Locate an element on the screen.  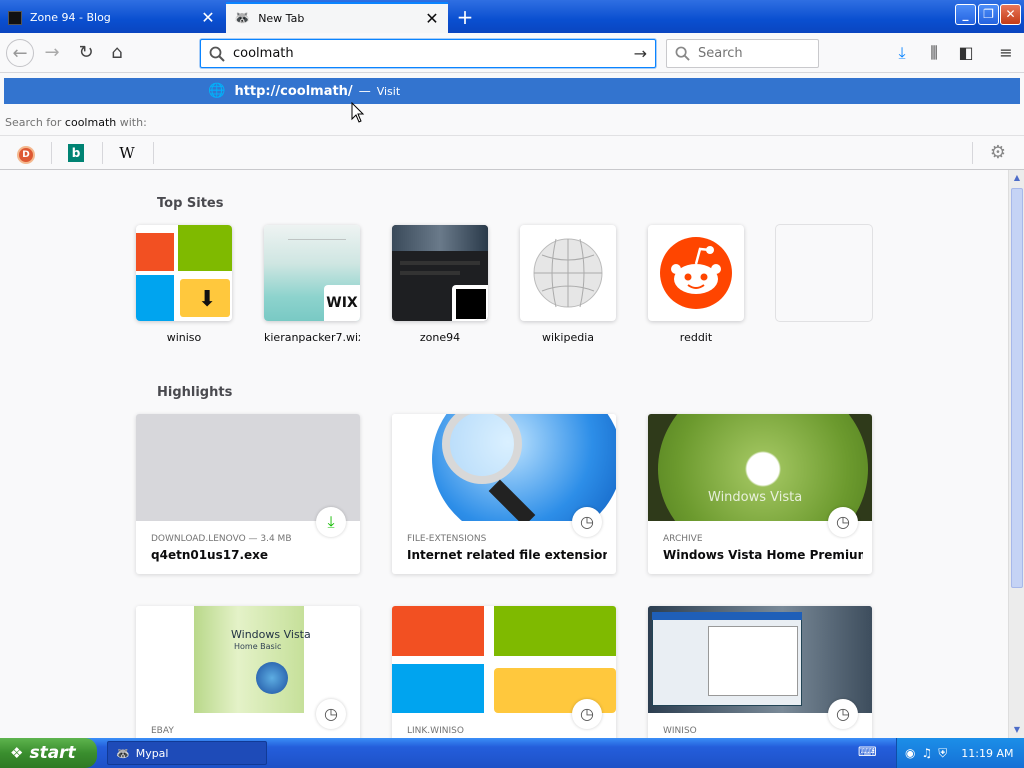
card-image: Windows Vista is located at coordinates (760, 467).